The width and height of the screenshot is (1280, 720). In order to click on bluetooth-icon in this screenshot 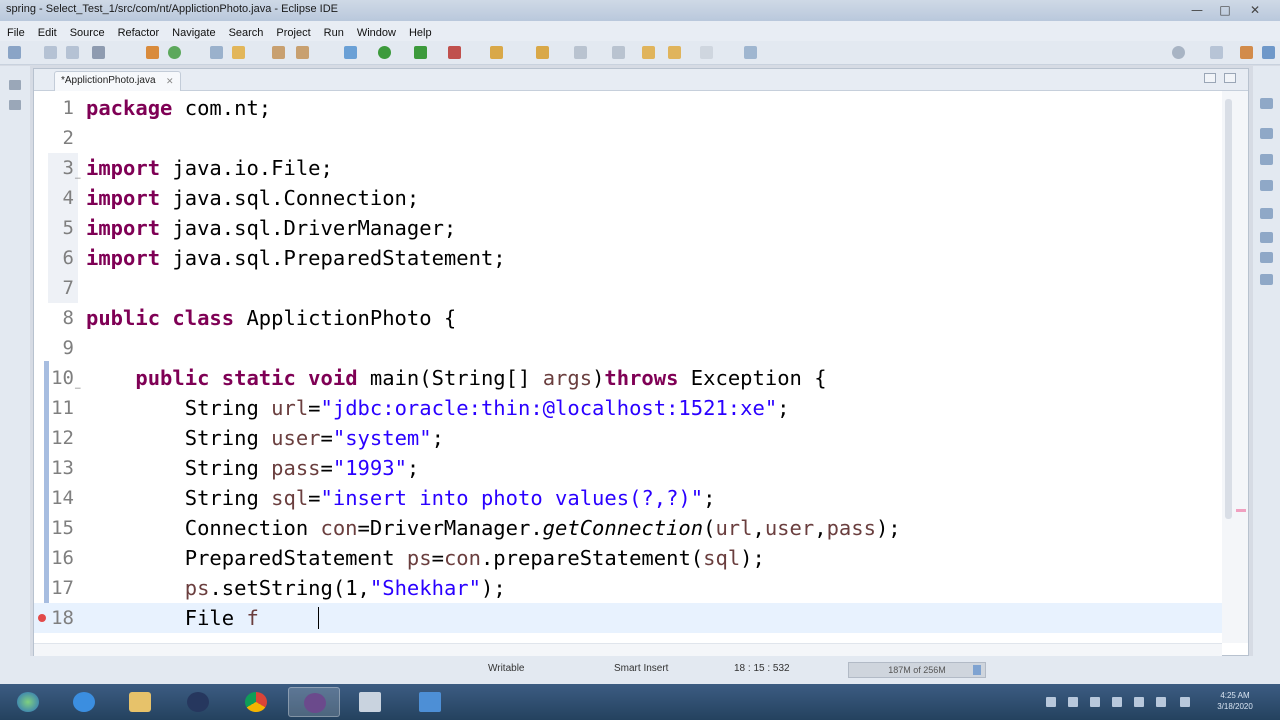, I will do `click(1073, 702)`.